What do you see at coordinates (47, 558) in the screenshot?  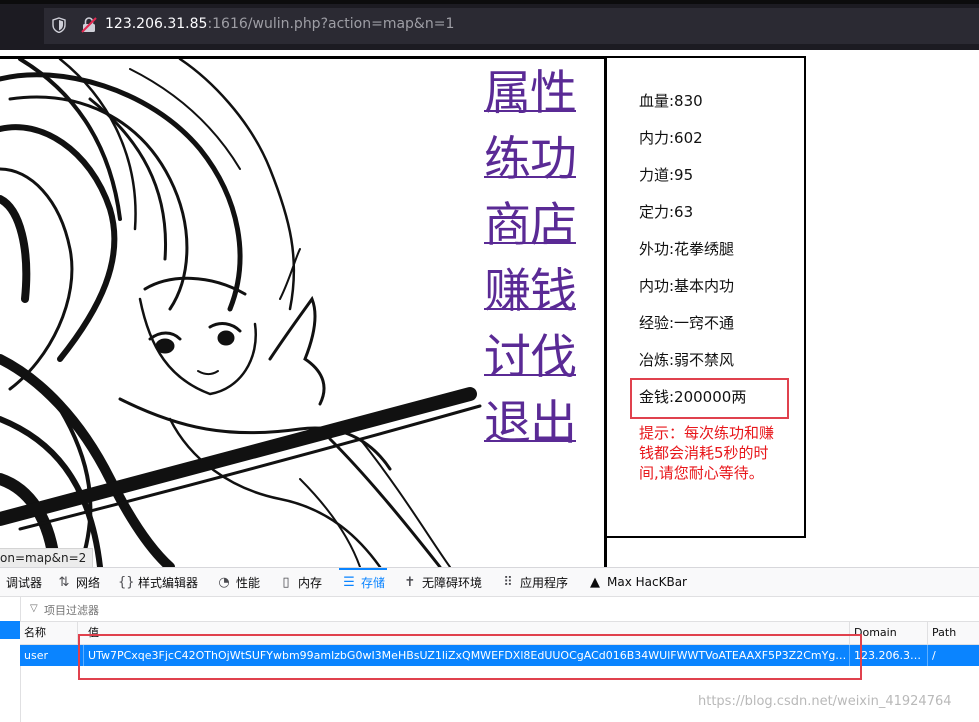 I see `status-link-preview: on=map&n=2` at bounding box center [47, 558].